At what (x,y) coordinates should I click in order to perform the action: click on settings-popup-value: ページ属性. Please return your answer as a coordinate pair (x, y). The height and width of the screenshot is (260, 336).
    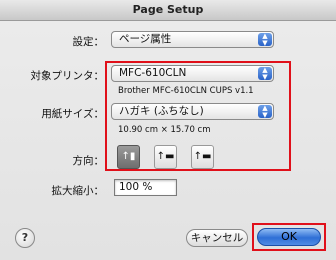
    Looking at the image, I should click on (145, 39).